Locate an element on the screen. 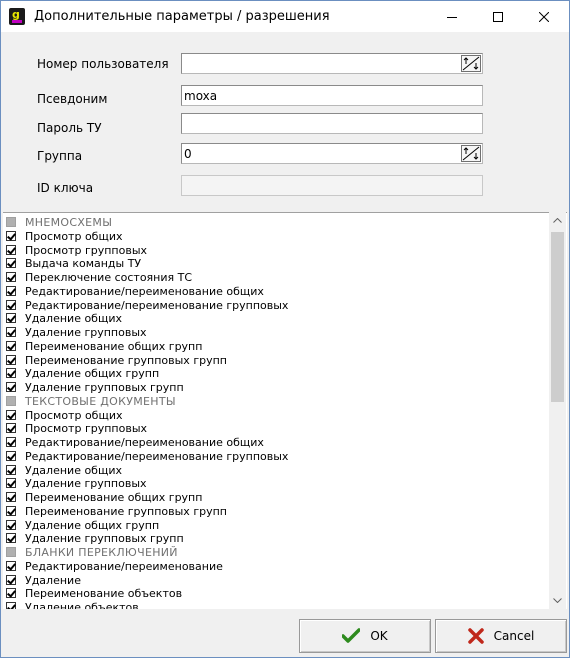  permission-label: Удаление is located at coordinates (53, 580).